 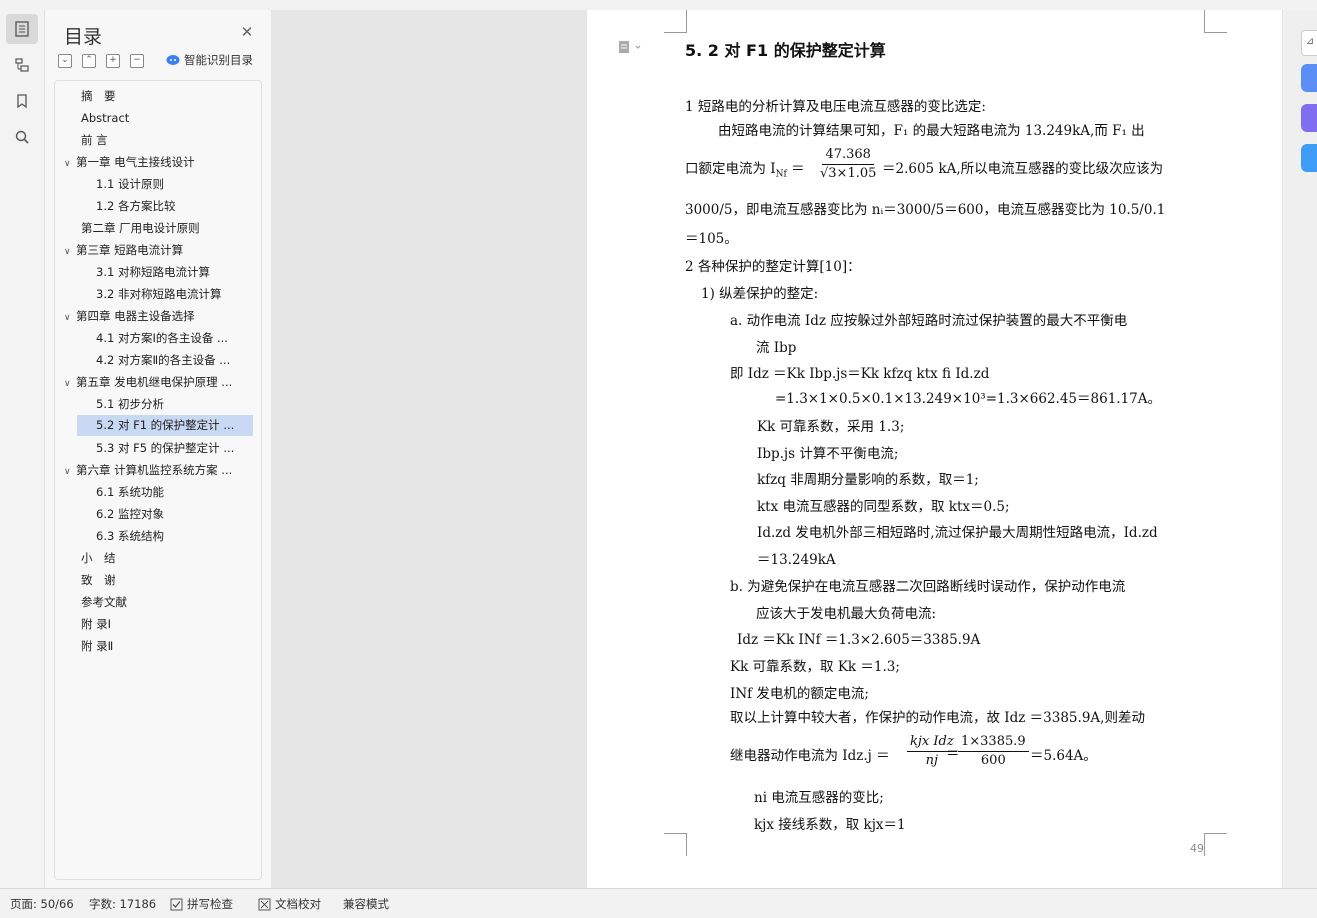 What do you see at coordinates (175, 294) in the screenshot?
I see `toc-item: 3.2 非对称短路电流计算` at bounding box center [175, 294].